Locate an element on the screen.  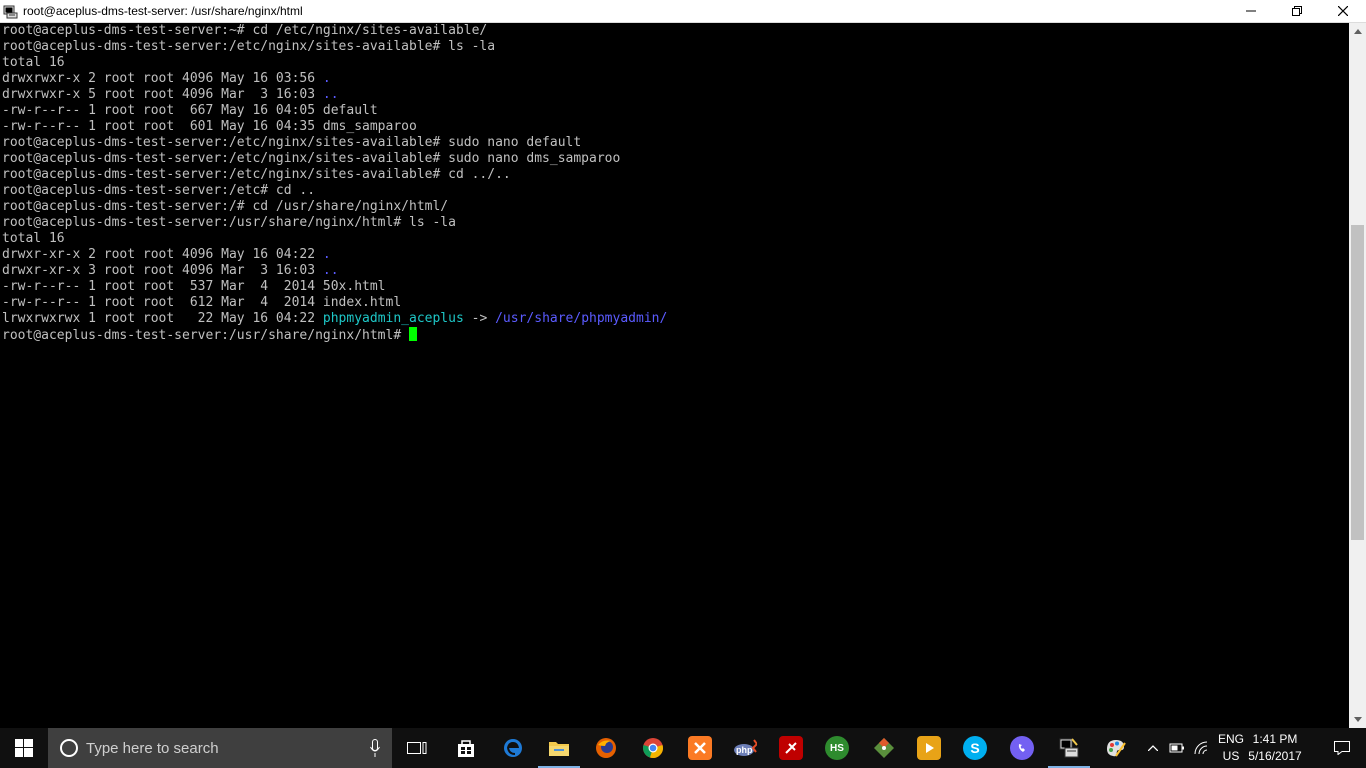
firefox-taskbar-button is located at coordinates (606, 748).